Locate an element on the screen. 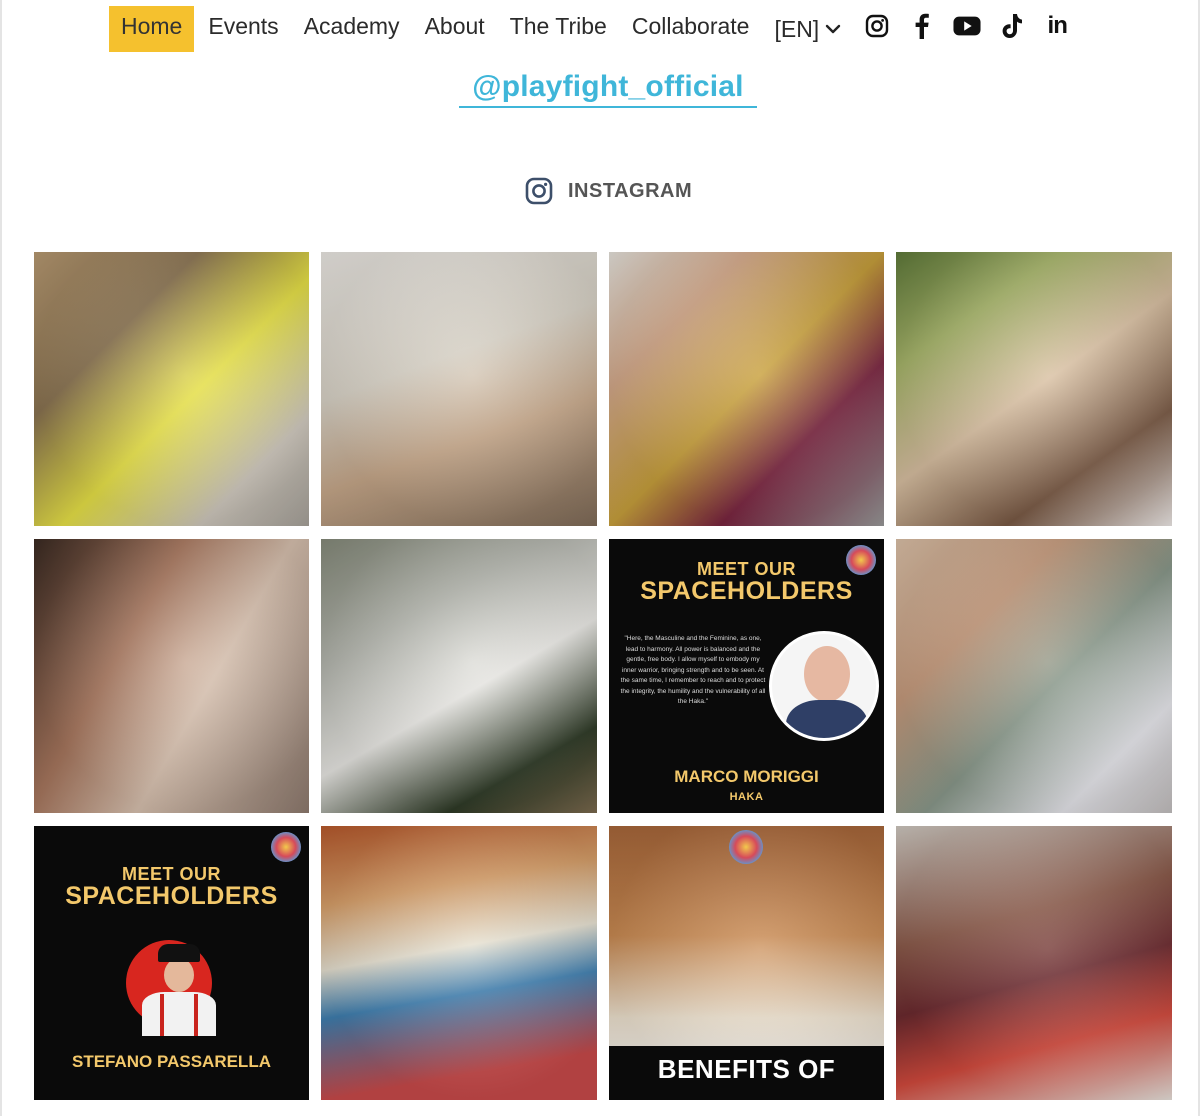 This screenshot has width=1200, height=1116. post-person-name: STEFANO PASSARELLA is located at coordinates (171, 1061).